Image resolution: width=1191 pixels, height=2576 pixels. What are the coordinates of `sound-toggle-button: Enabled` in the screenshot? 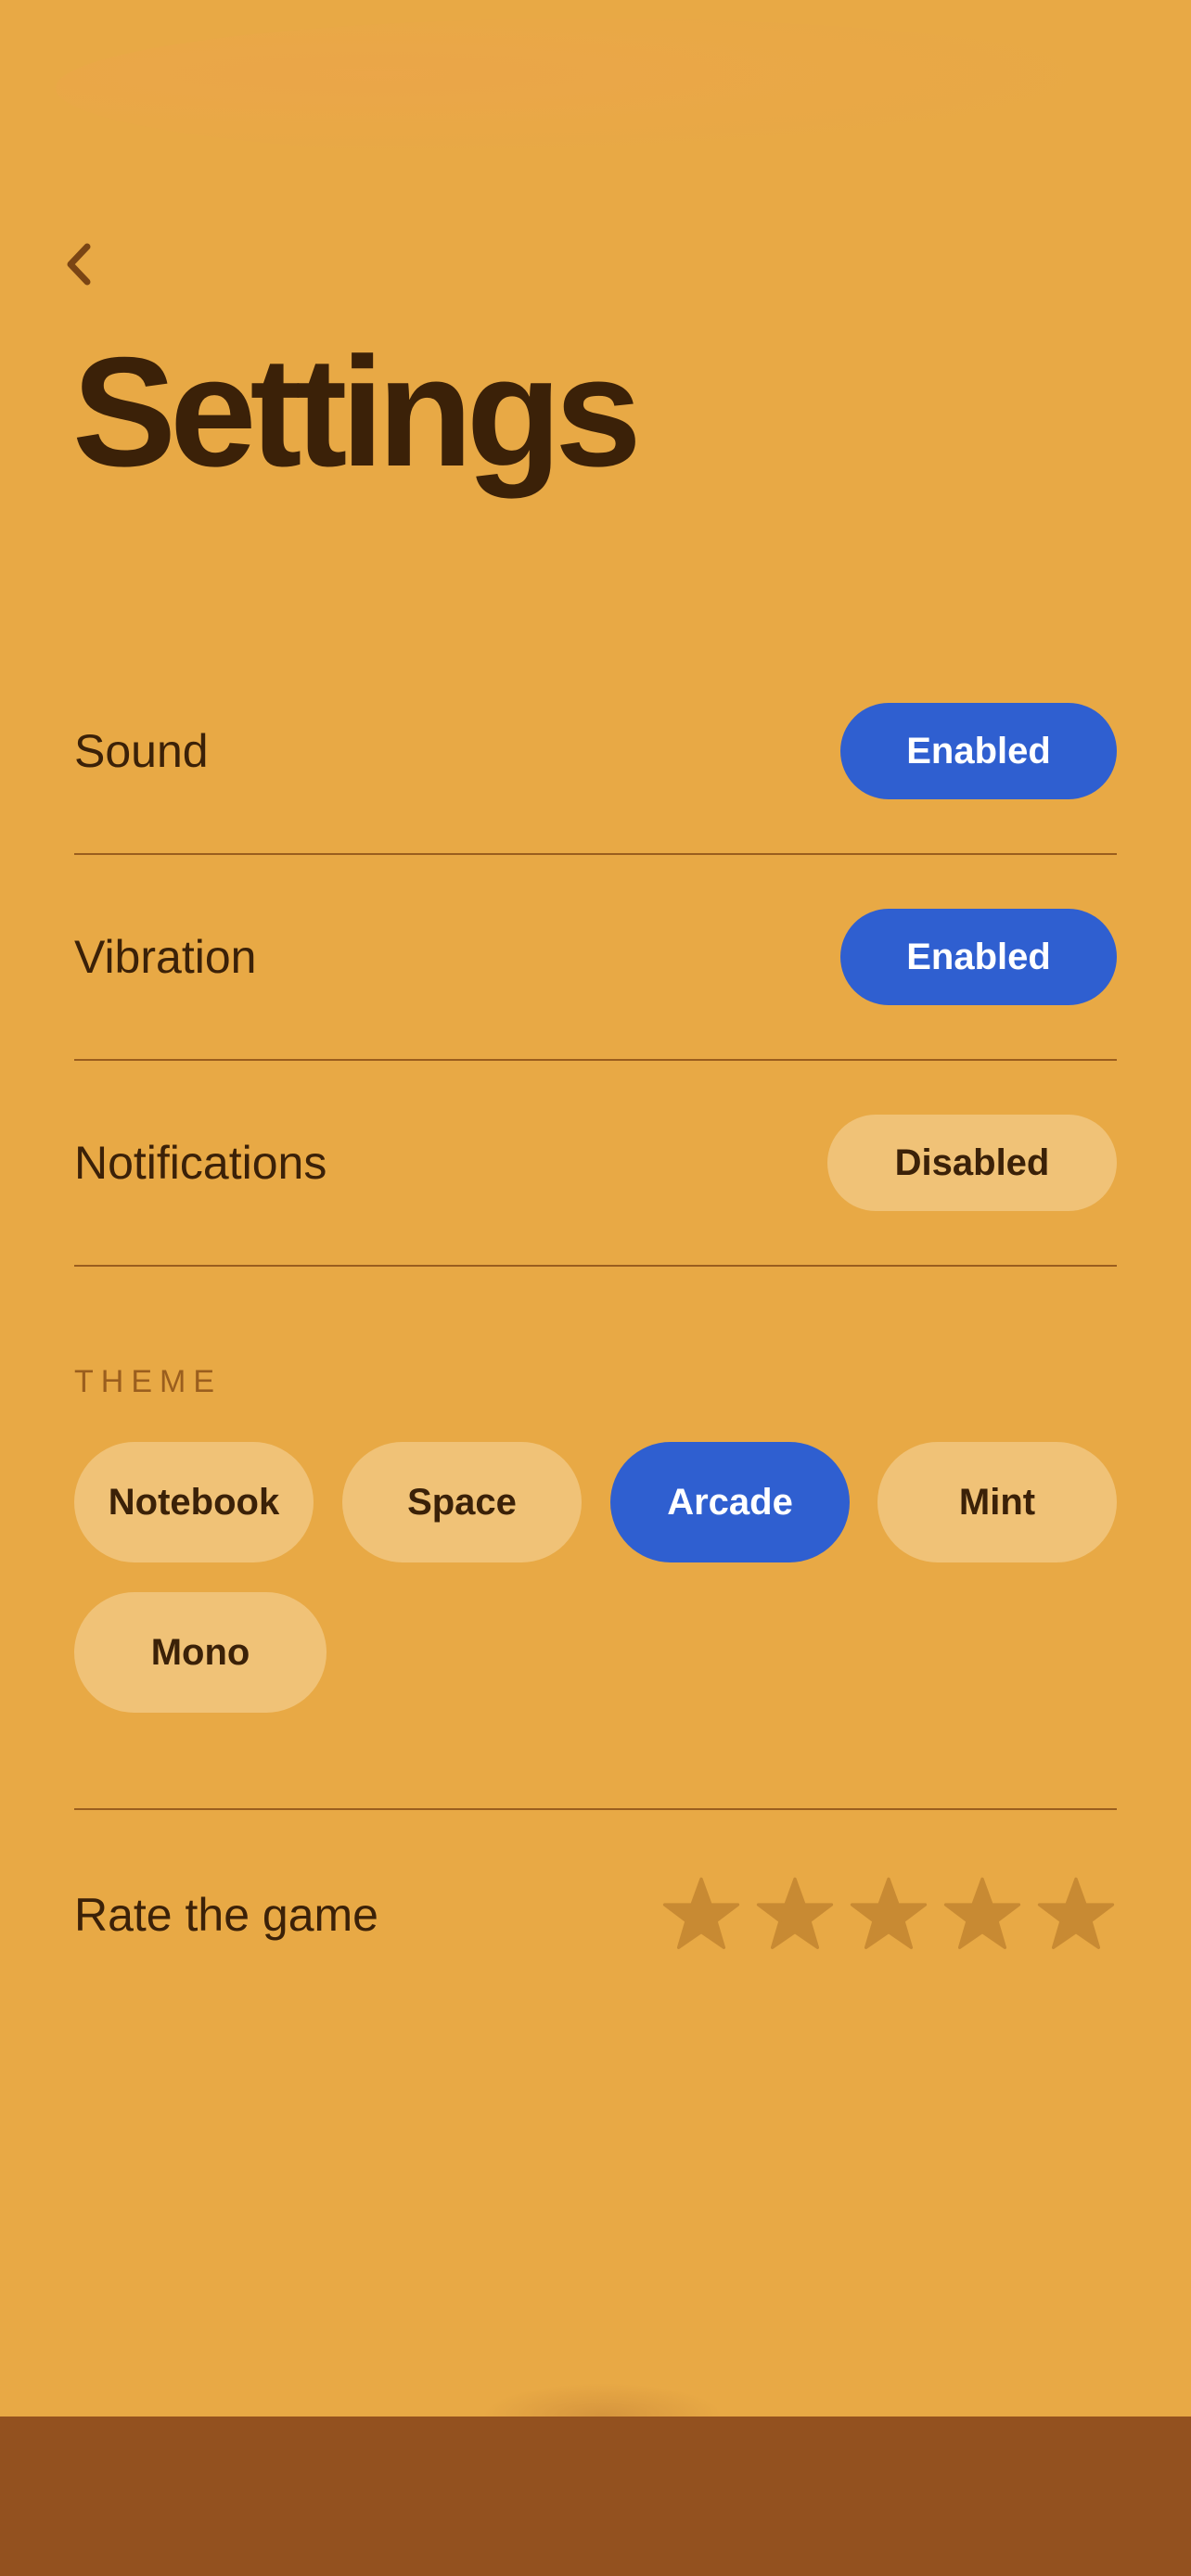 It's located at (978, 751).